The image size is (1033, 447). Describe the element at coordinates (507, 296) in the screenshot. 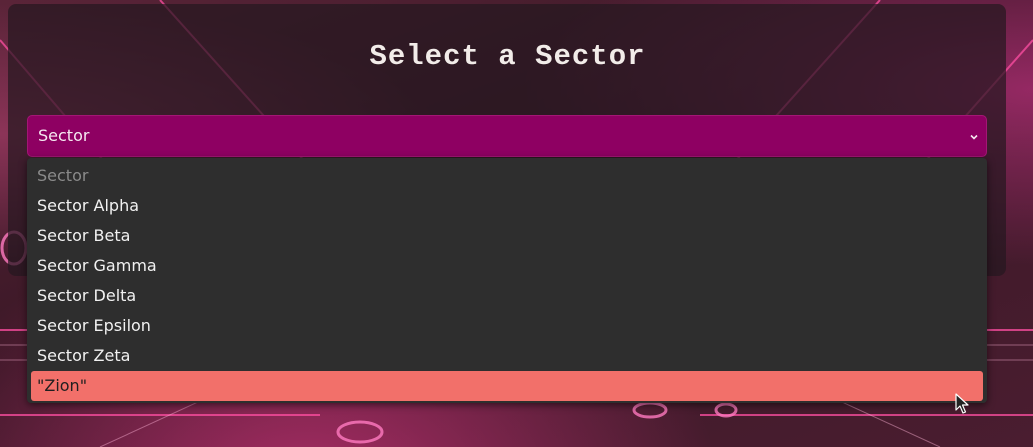

I see `option-sector-delta: Sector Delta` at that location.